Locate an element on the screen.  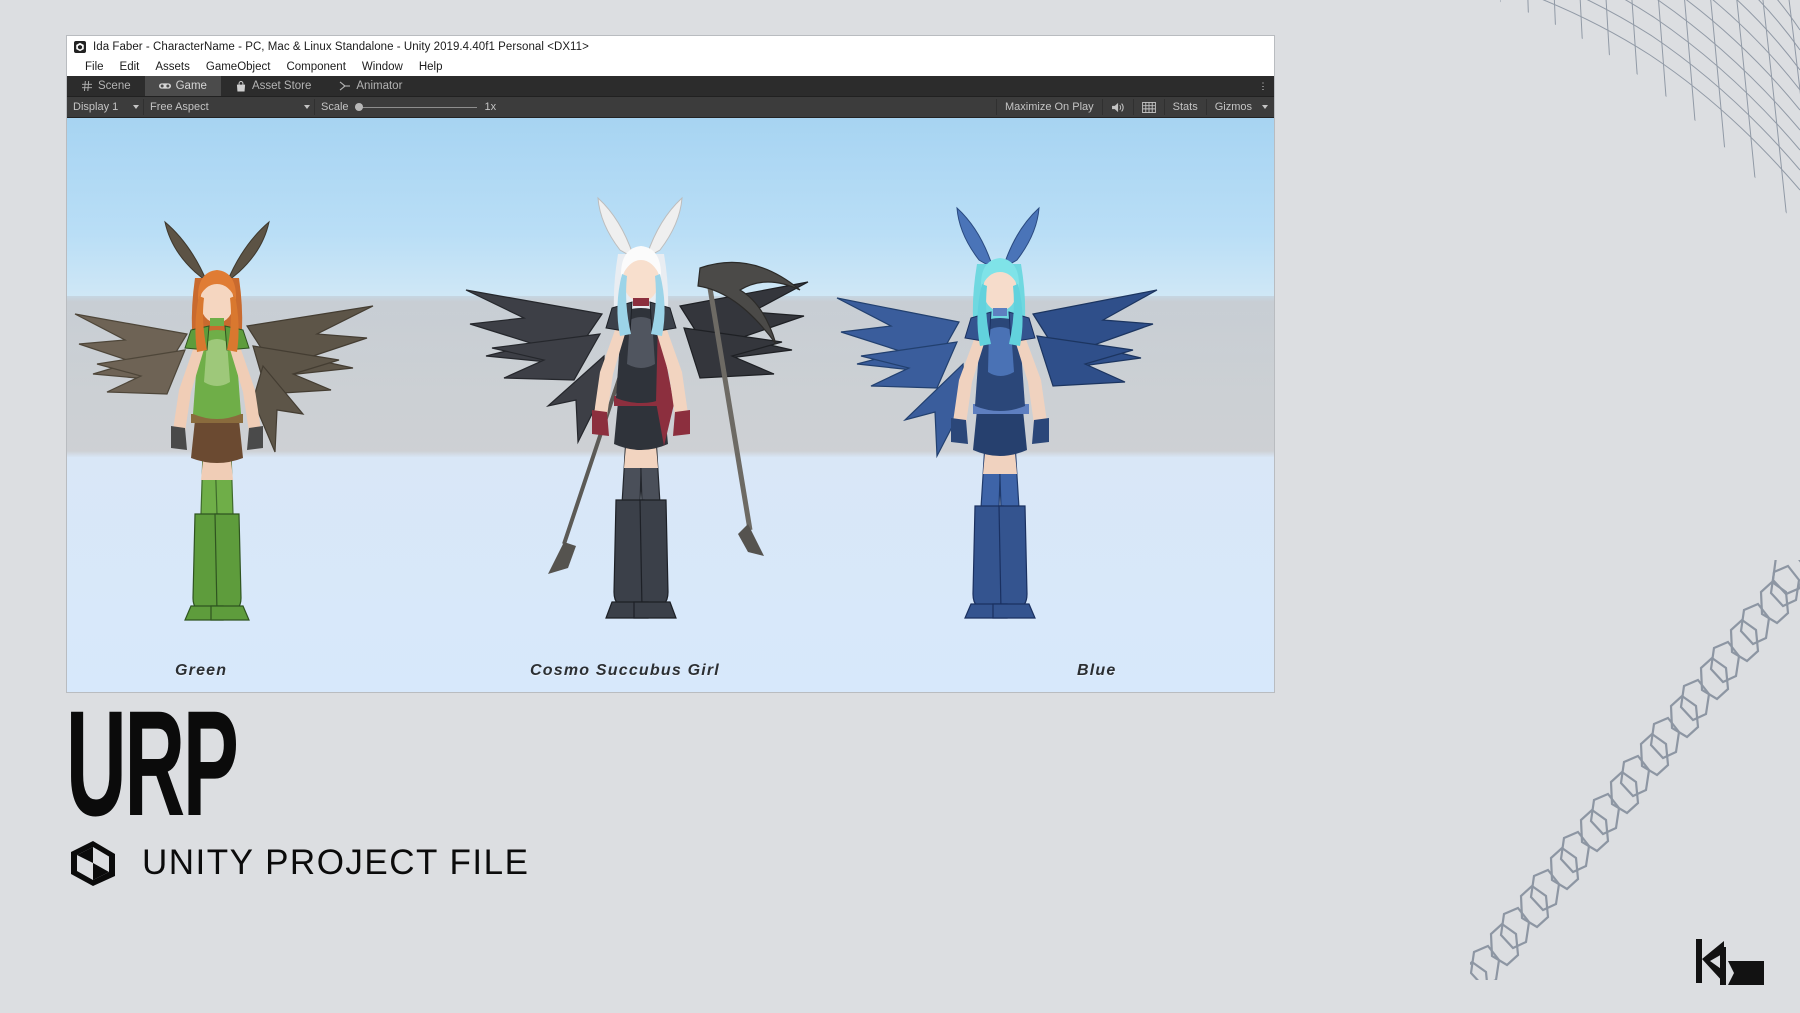
store-bag-icon is located at coordinates (241, 86).